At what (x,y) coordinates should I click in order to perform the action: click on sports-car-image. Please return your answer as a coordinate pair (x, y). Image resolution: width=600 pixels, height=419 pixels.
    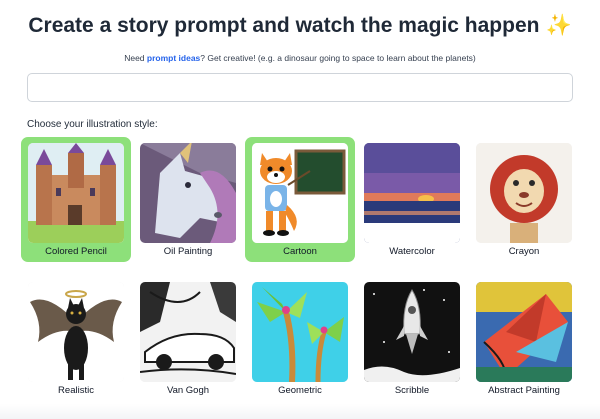
    Looking at the image, I should click on (188, 332).